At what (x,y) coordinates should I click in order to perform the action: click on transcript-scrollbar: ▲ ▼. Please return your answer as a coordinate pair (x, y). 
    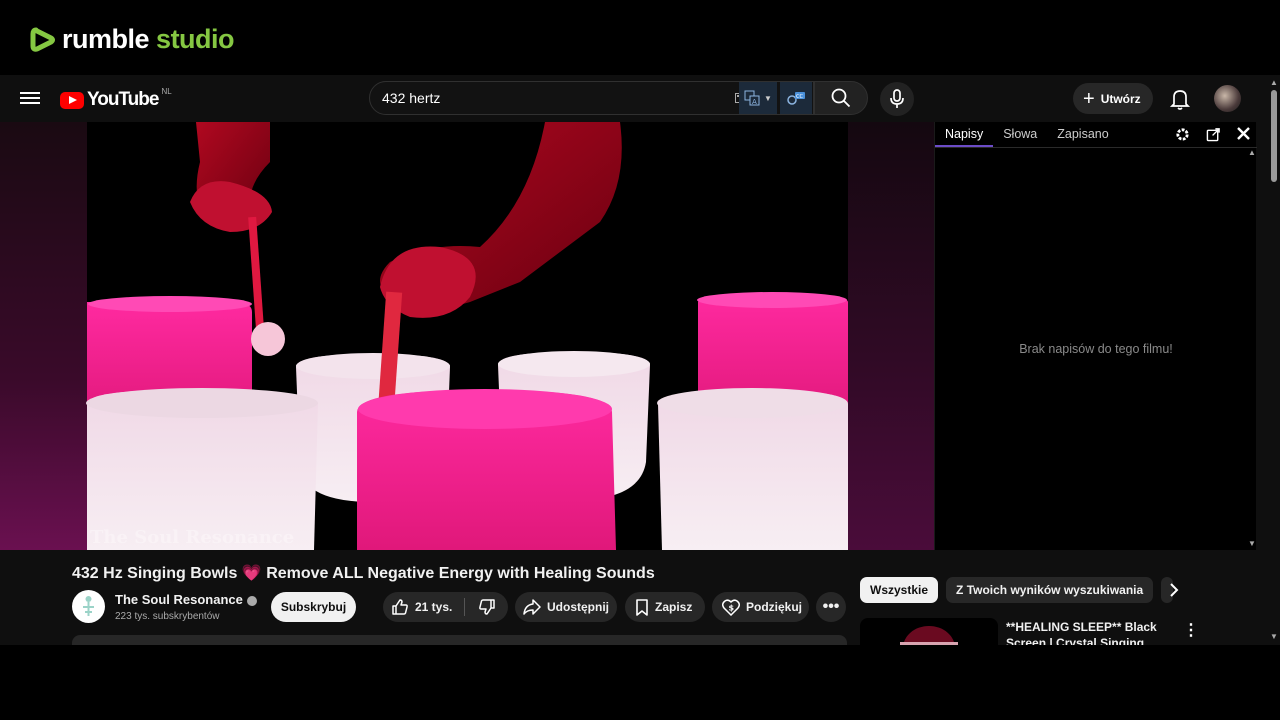
    Looking at the image, I should click on (1251, 349).